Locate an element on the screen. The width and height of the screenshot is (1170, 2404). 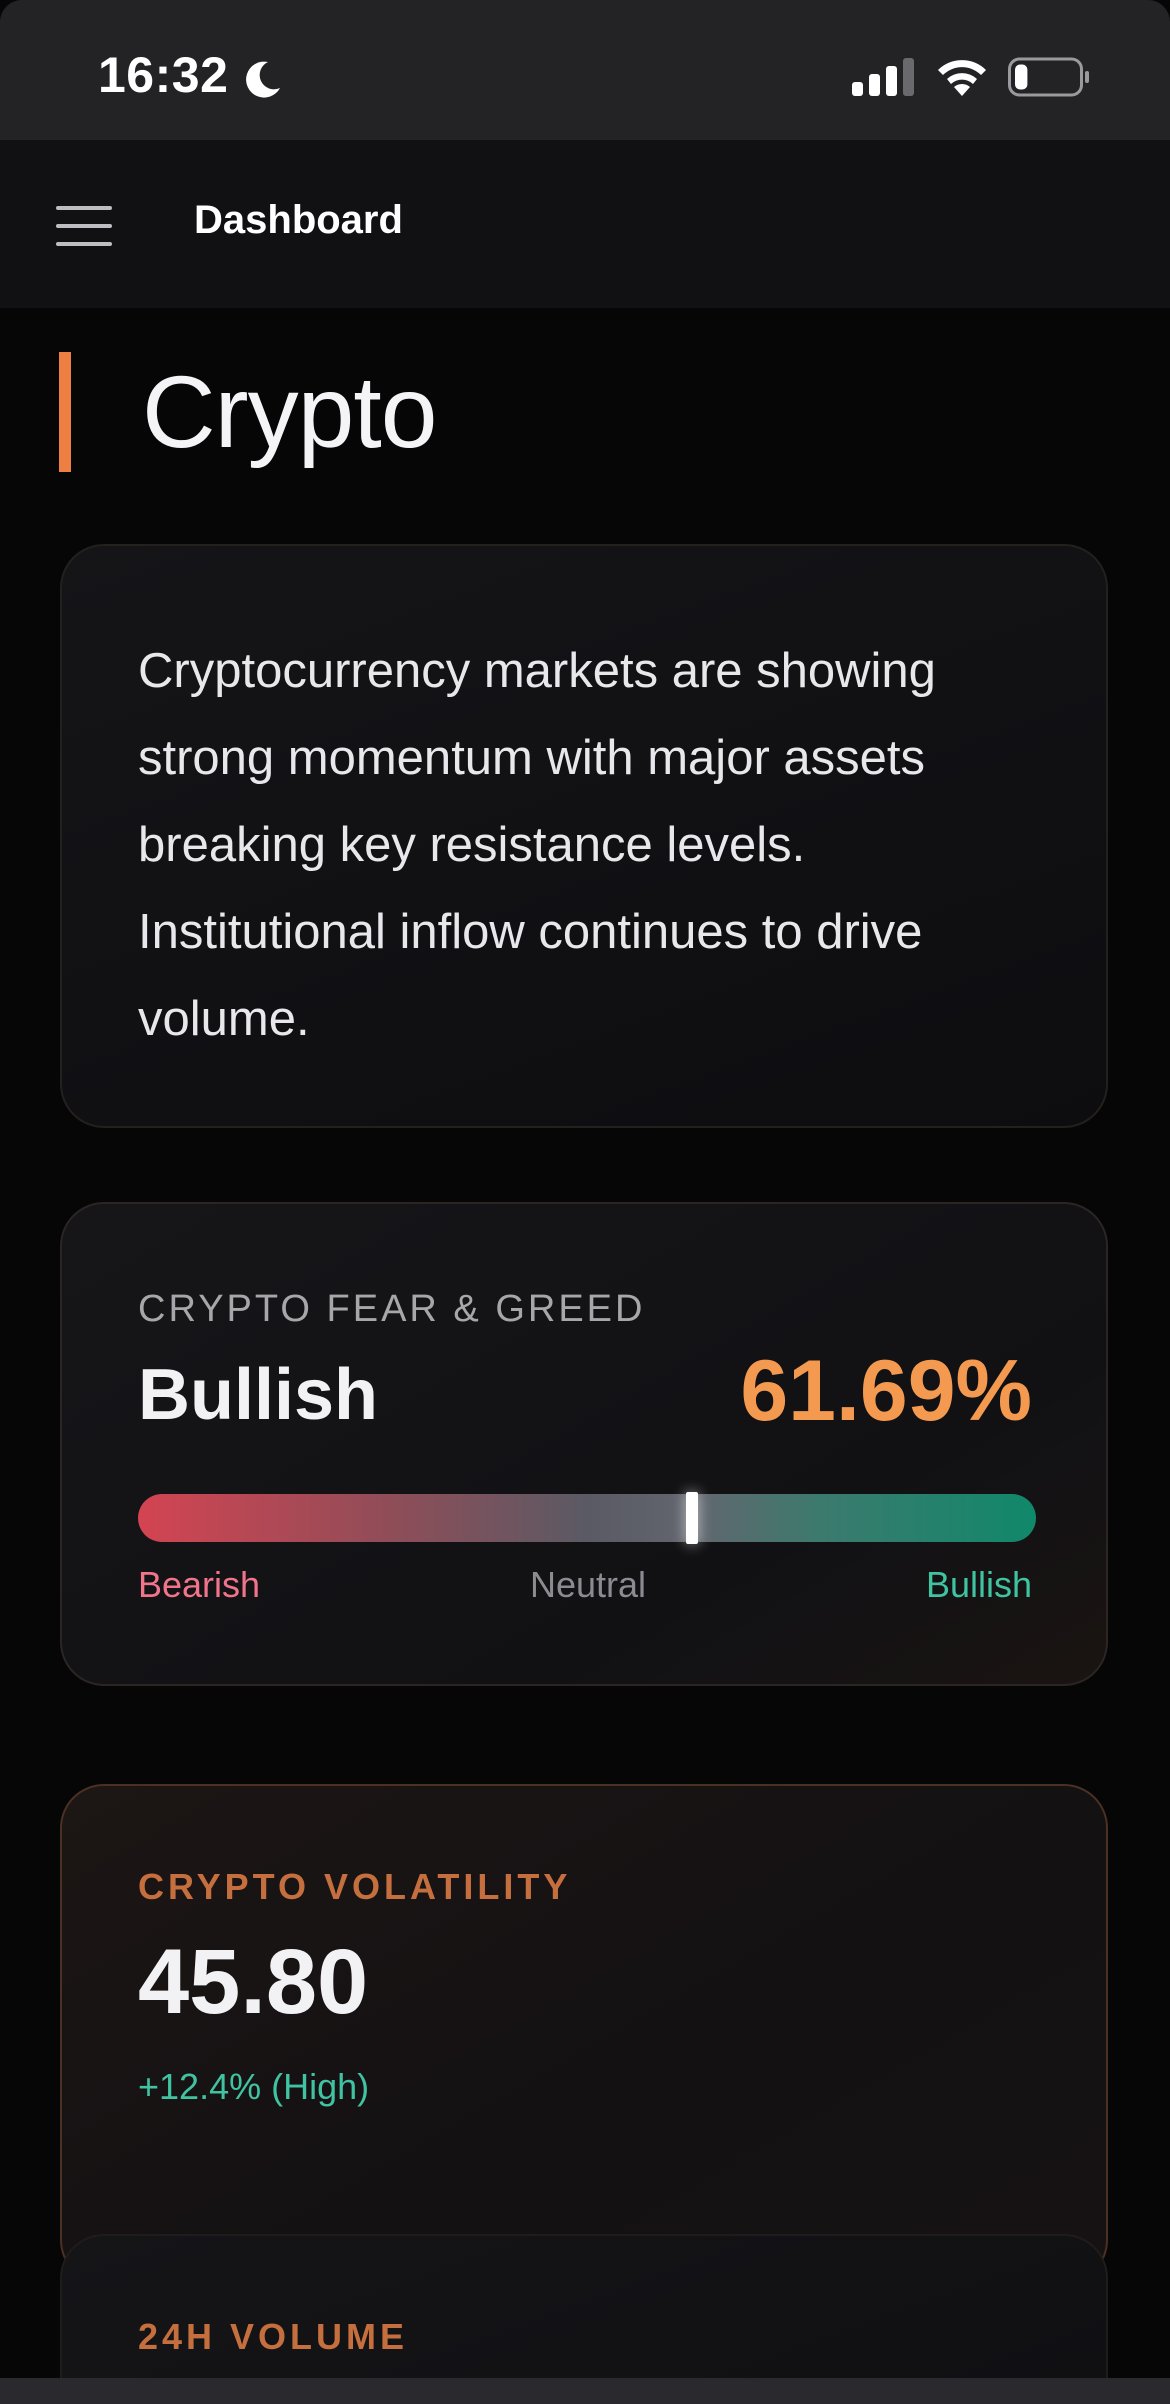
battery-icon is located at coordinates (1048, 77).